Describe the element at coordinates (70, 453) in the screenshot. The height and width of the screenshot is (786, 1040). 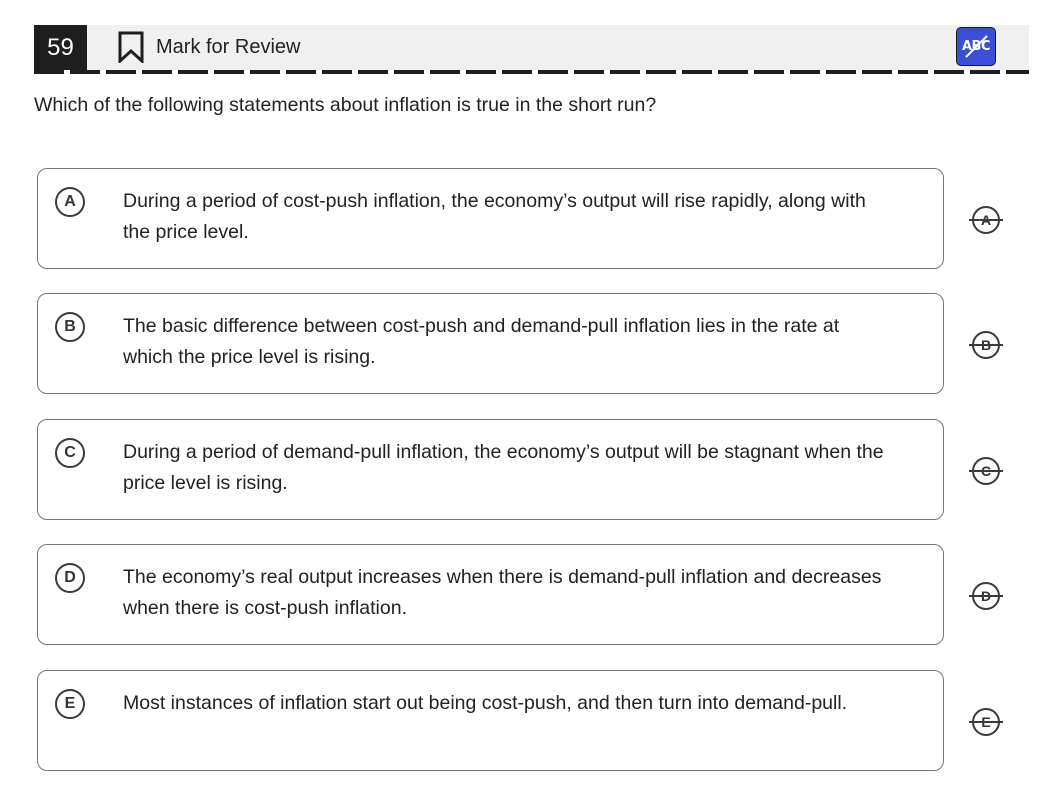
I see `choice-letter-c: C` at that location.